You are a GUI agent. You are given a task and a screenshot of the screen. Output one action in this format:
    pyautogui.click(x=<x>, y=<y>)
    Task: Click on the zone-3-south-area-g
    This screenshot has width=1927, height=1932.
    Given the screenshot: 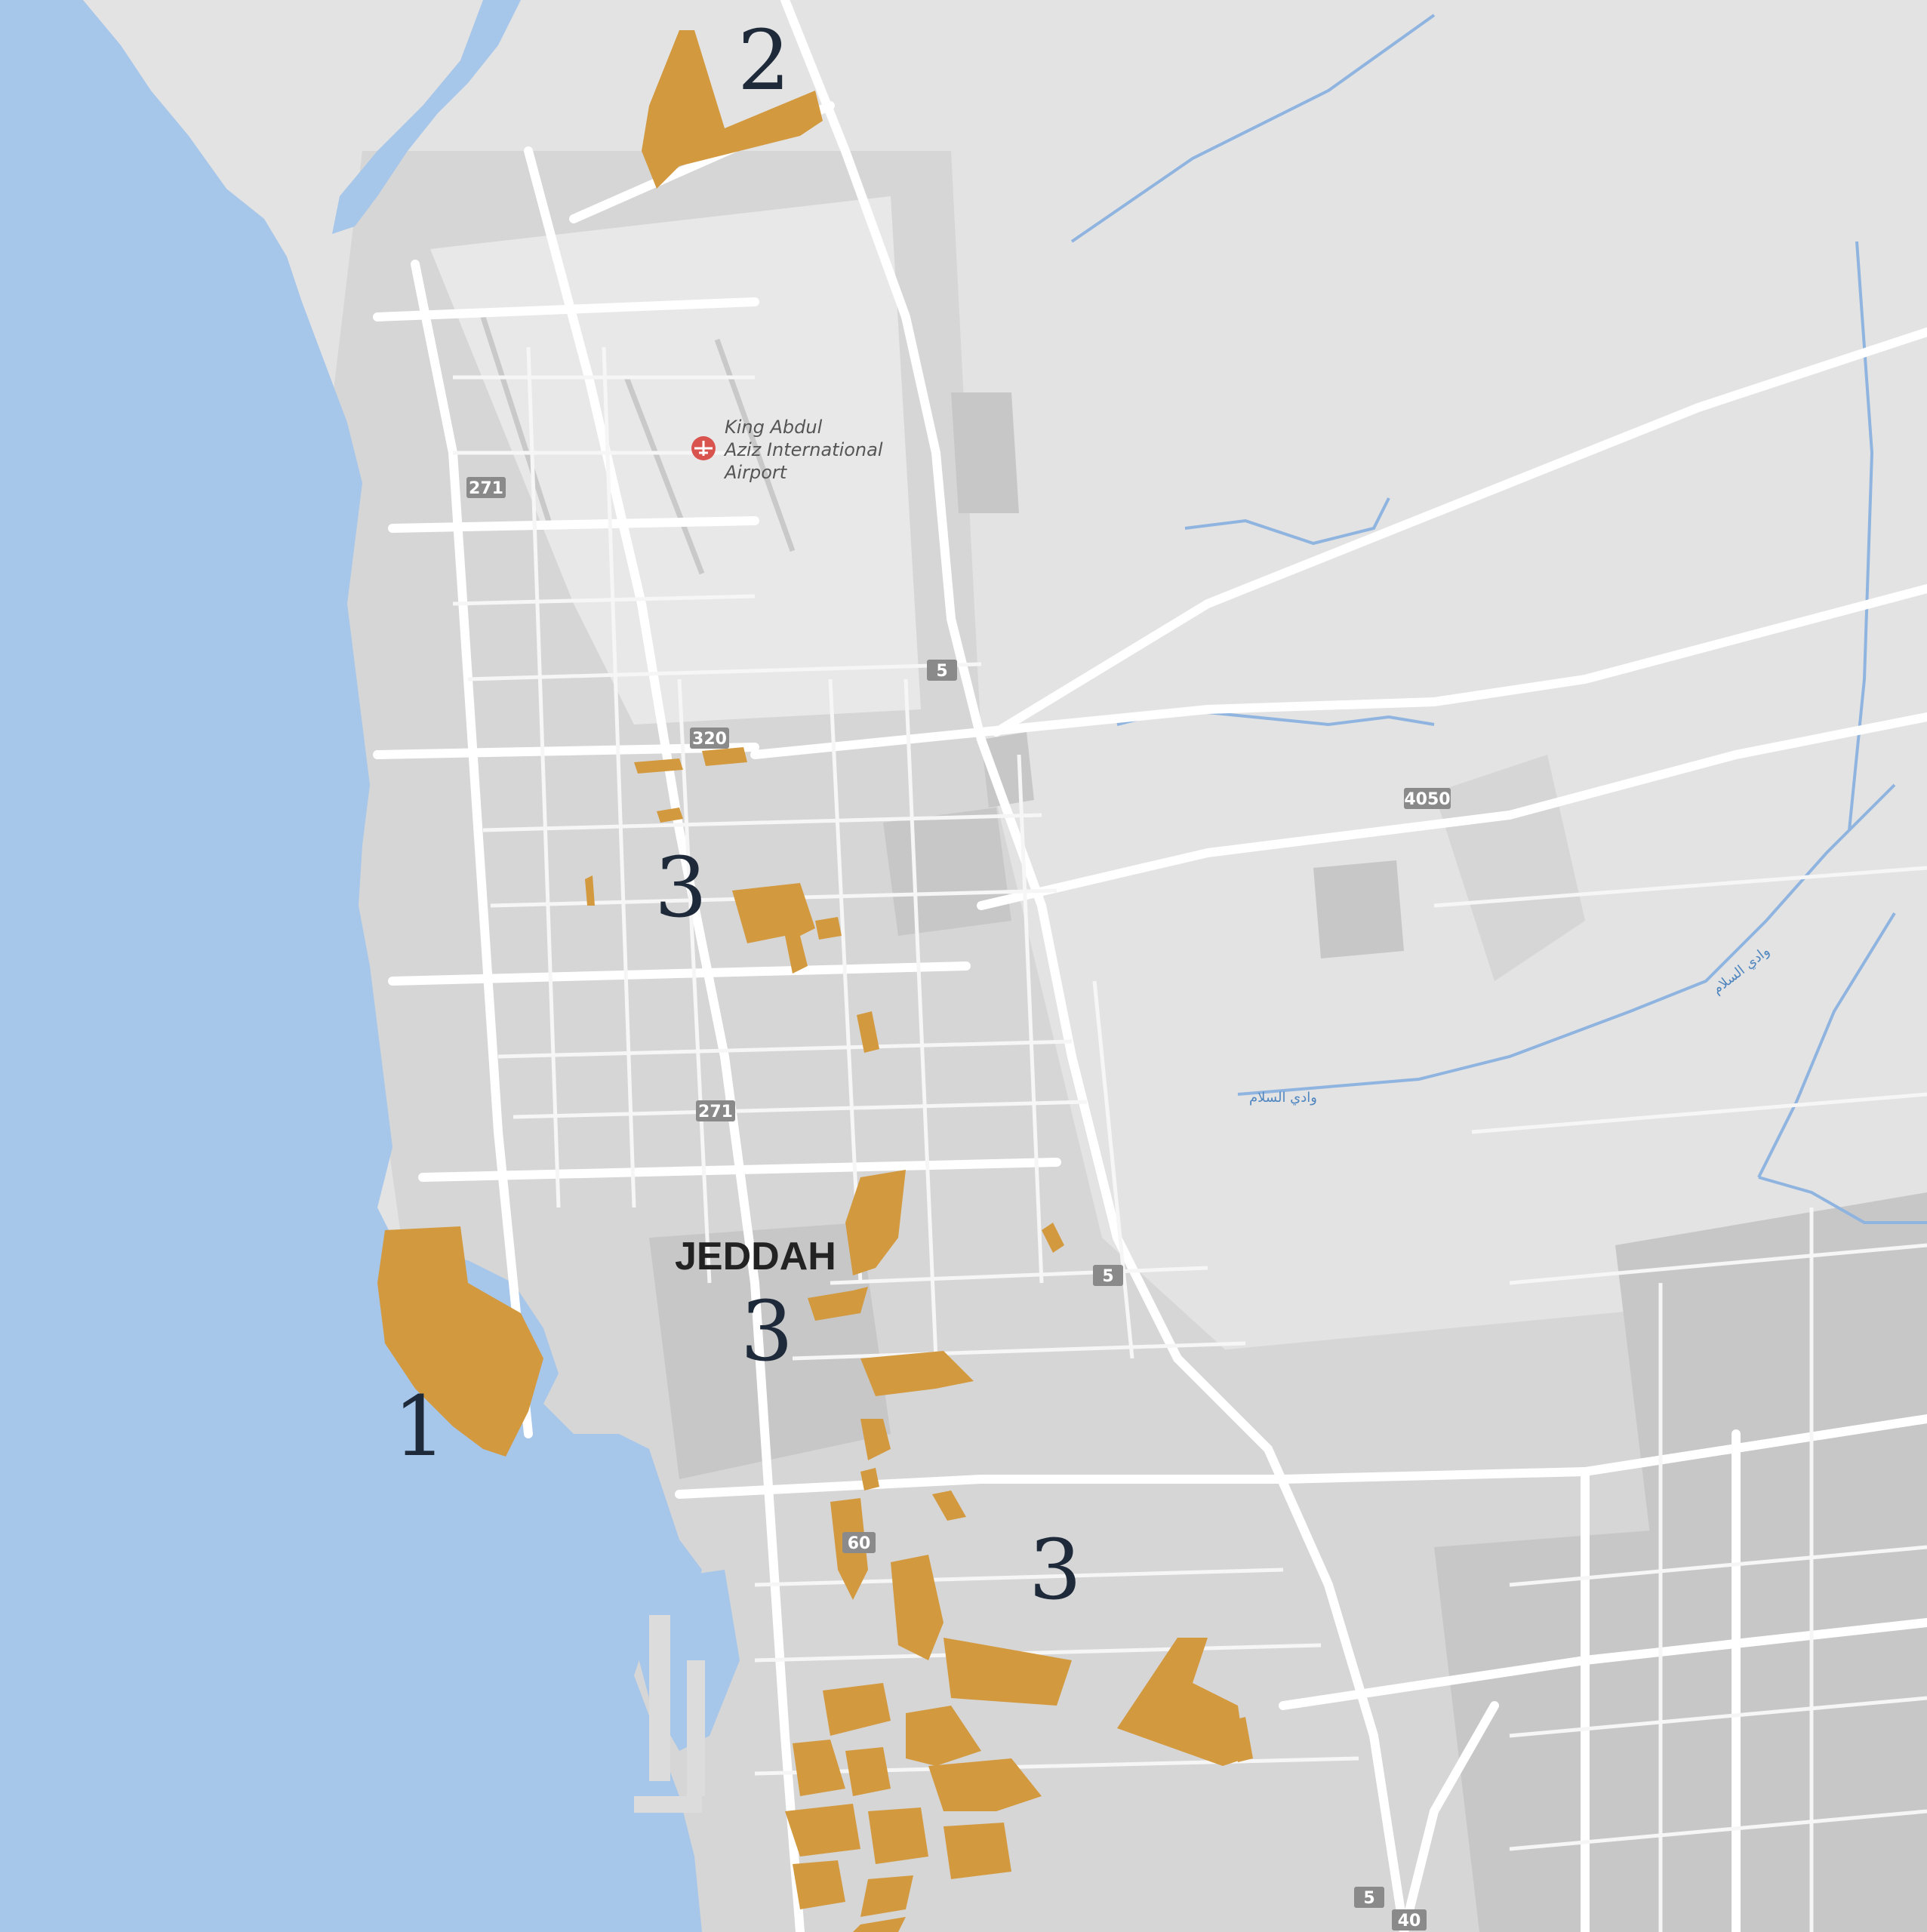 What is the action you would take?
    pyautogui.click(x=868, y=1771)
    